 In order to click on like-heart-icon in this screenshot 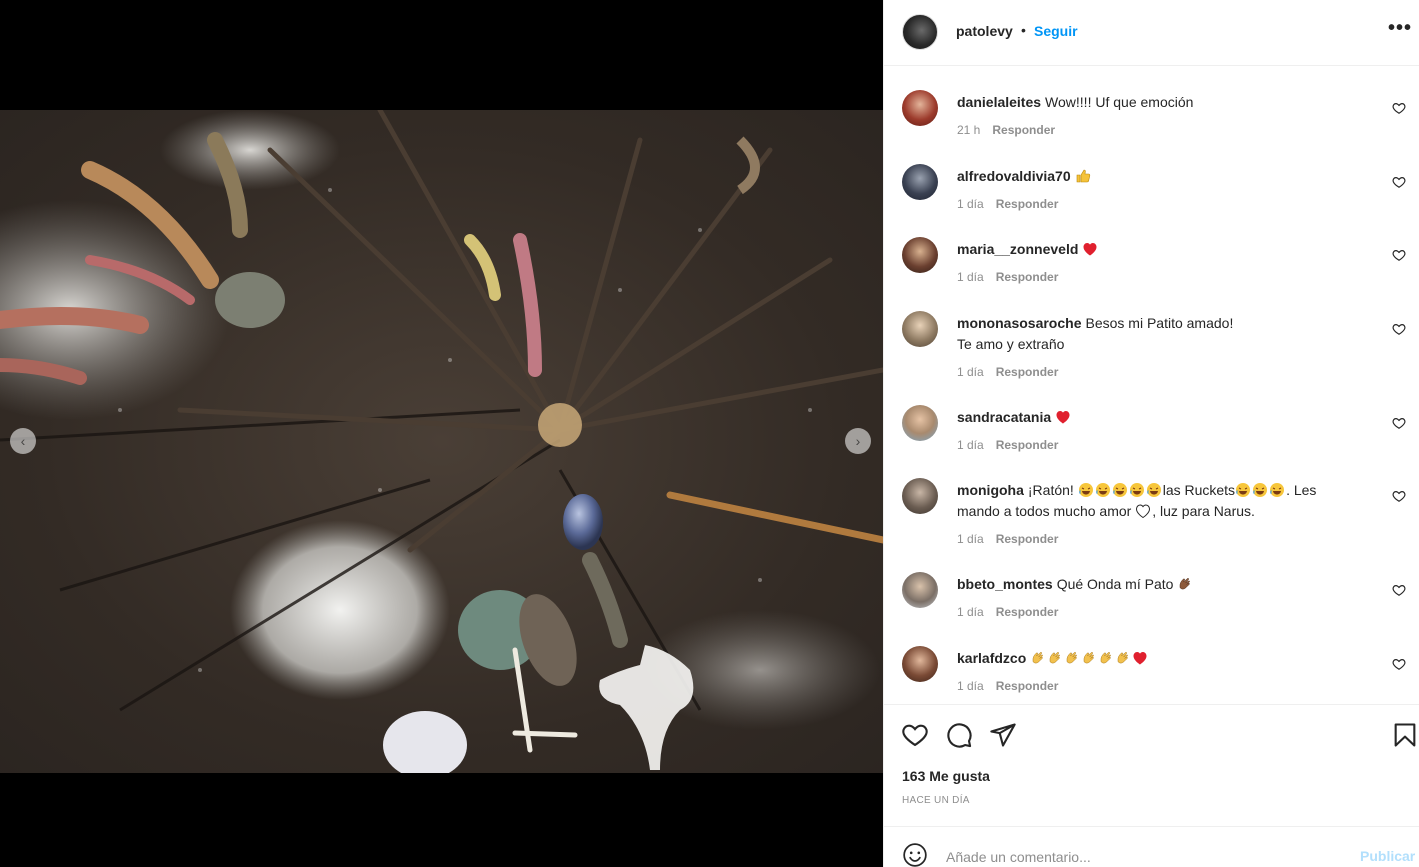, I will do `click(915, 735)`.